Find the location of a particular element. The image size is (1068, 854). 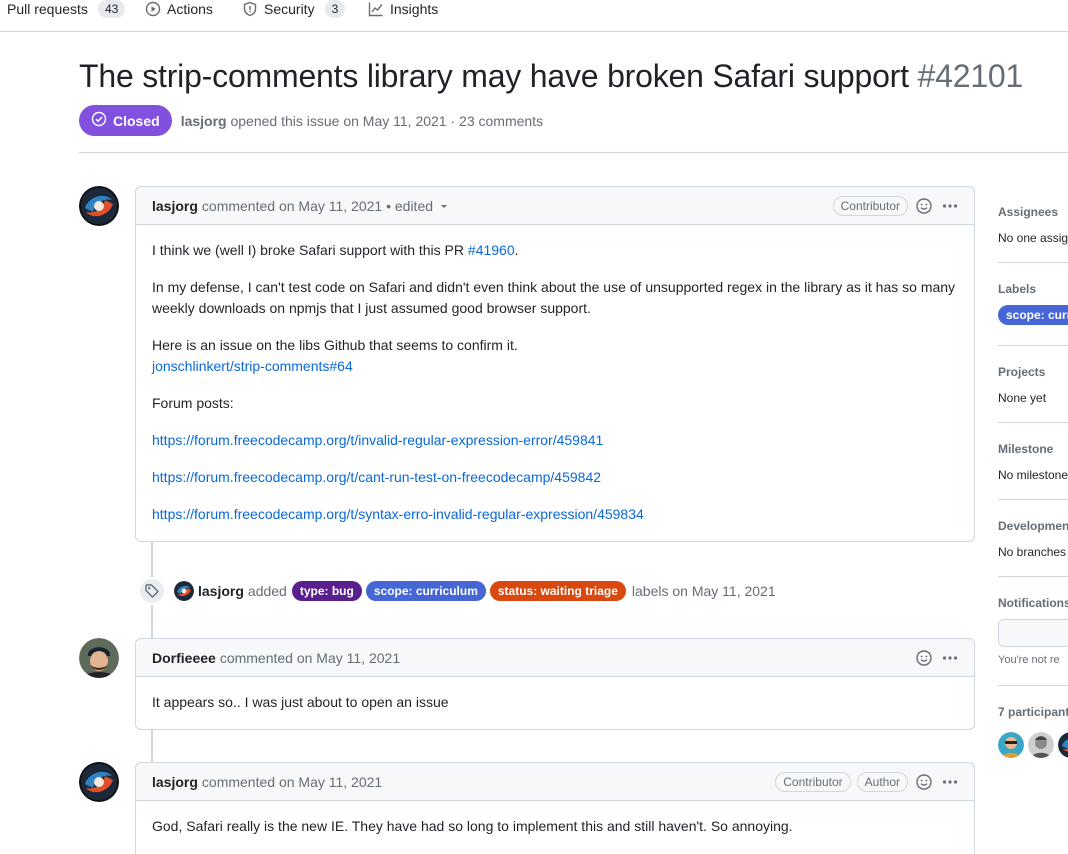

author-badge: Author is located at coordinates (882, 782).